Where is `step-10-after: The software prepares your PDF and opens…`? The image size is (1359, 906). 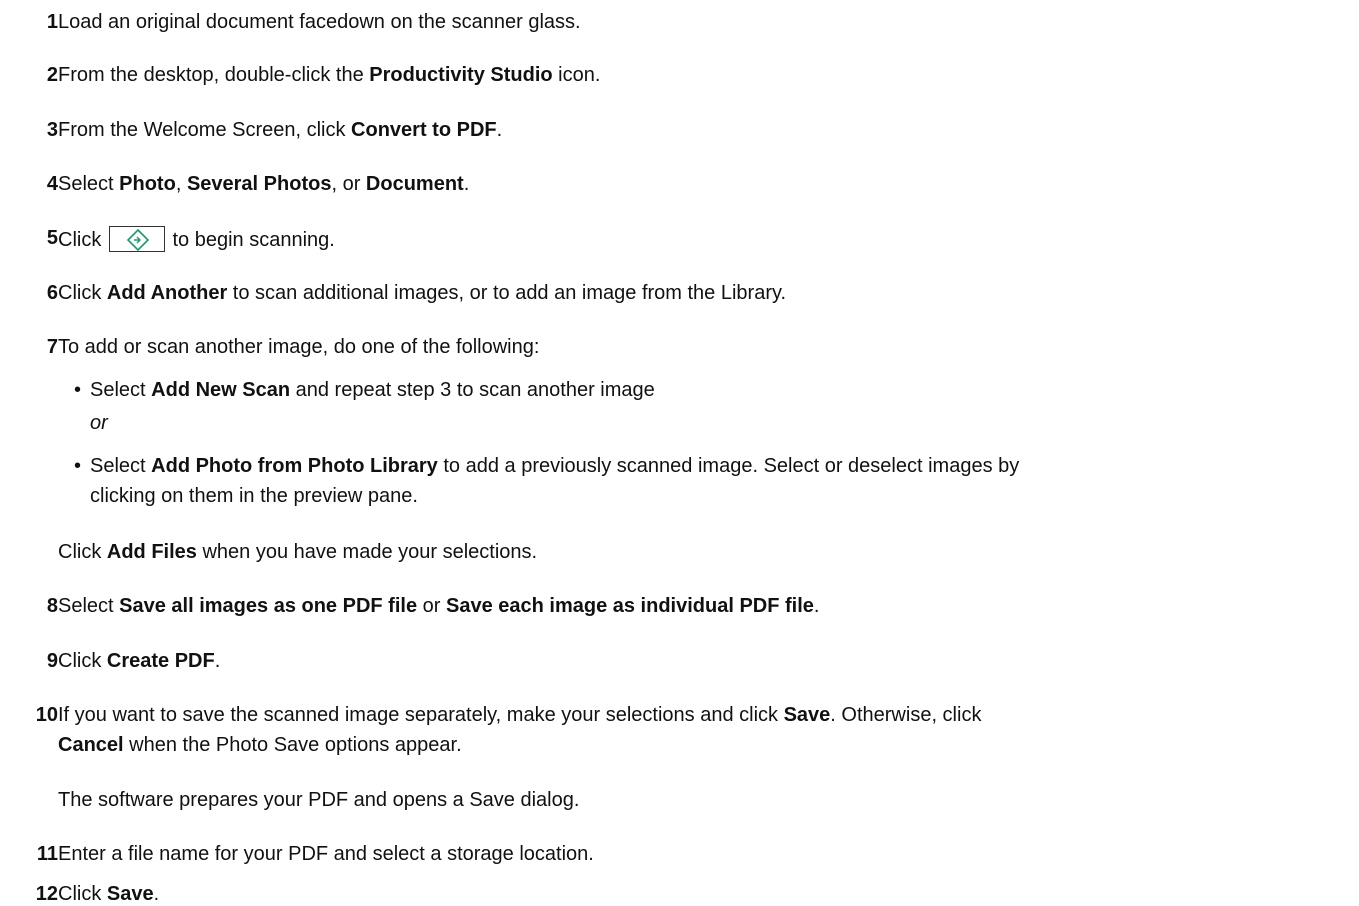
step-10-after: The software prepares your PDF and opens… is located at coordinates (319, 800).